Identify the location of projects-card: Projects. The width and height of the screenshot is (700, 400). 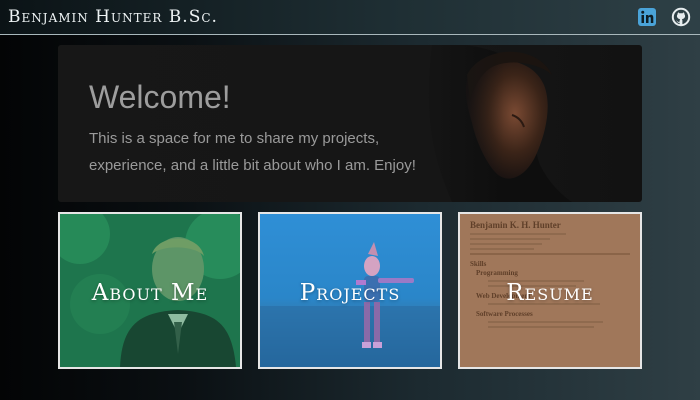
(350, 290).